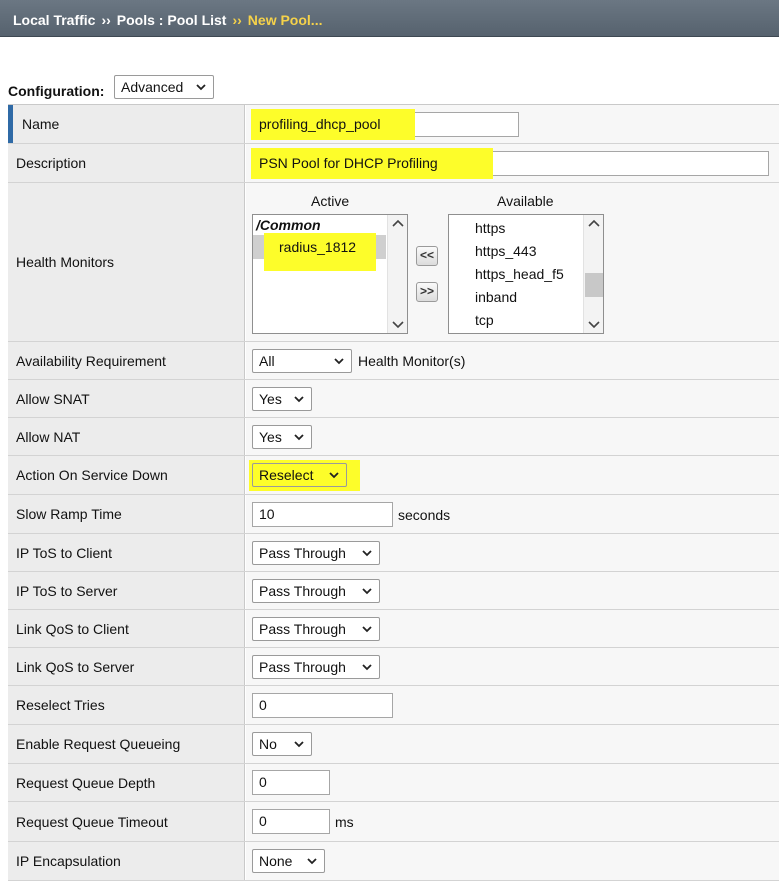  Describe the element at coordinates (302, 591) in the screenshot. I see `ip-tos-server-value: Pass Through` at that location.